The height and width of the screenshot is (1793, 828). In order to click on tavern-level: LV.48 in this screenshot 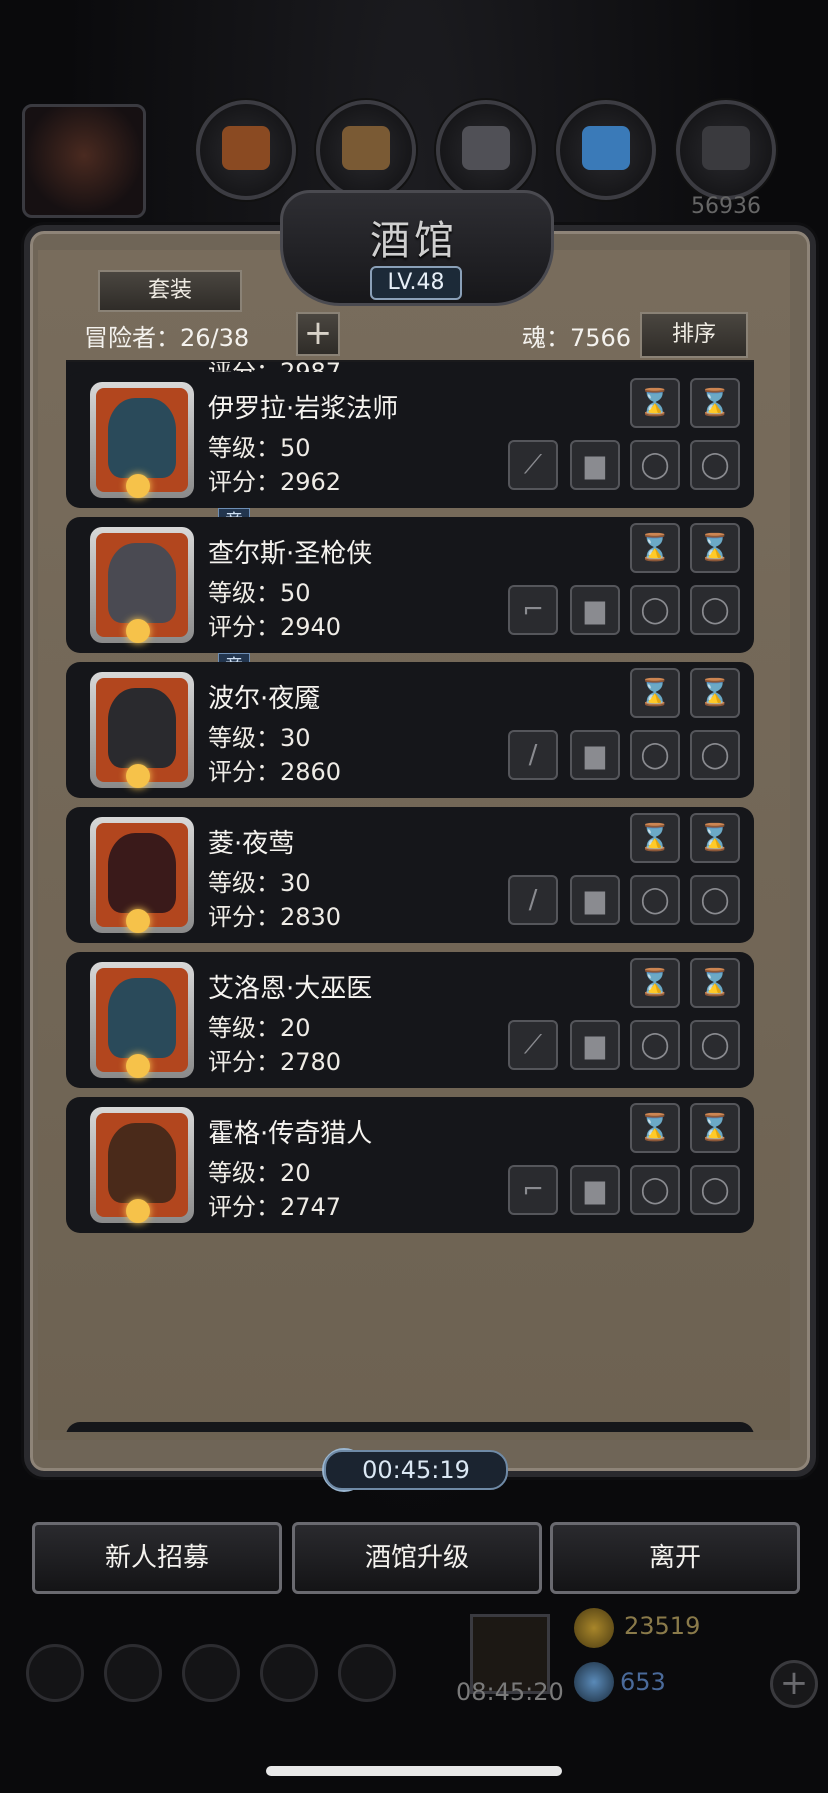, I will do `click(416, 283)`.